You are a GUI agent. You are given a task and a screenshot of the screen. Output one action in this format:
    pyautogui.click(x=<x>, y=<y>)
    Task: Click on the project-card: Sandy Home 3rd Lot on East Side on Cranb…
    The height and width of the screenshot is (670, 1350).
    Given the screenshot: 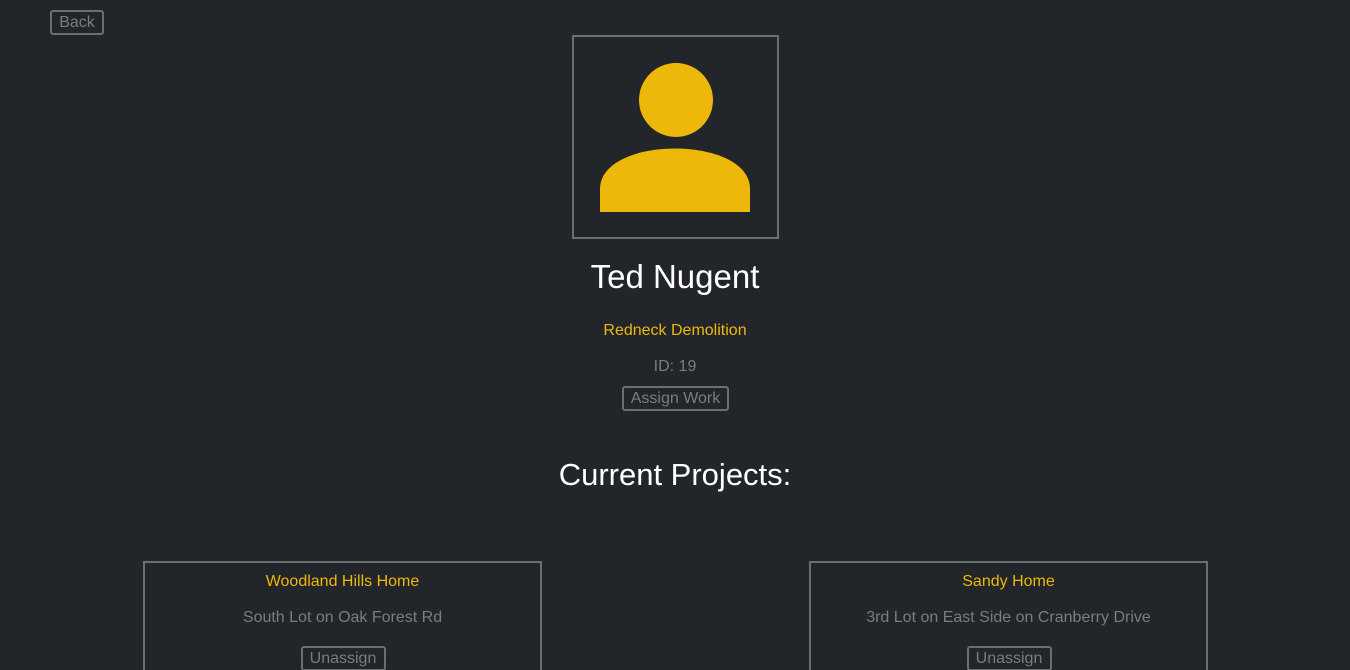 What is the action you would take?
    pyautogui.click(x=1008, y=615)
    